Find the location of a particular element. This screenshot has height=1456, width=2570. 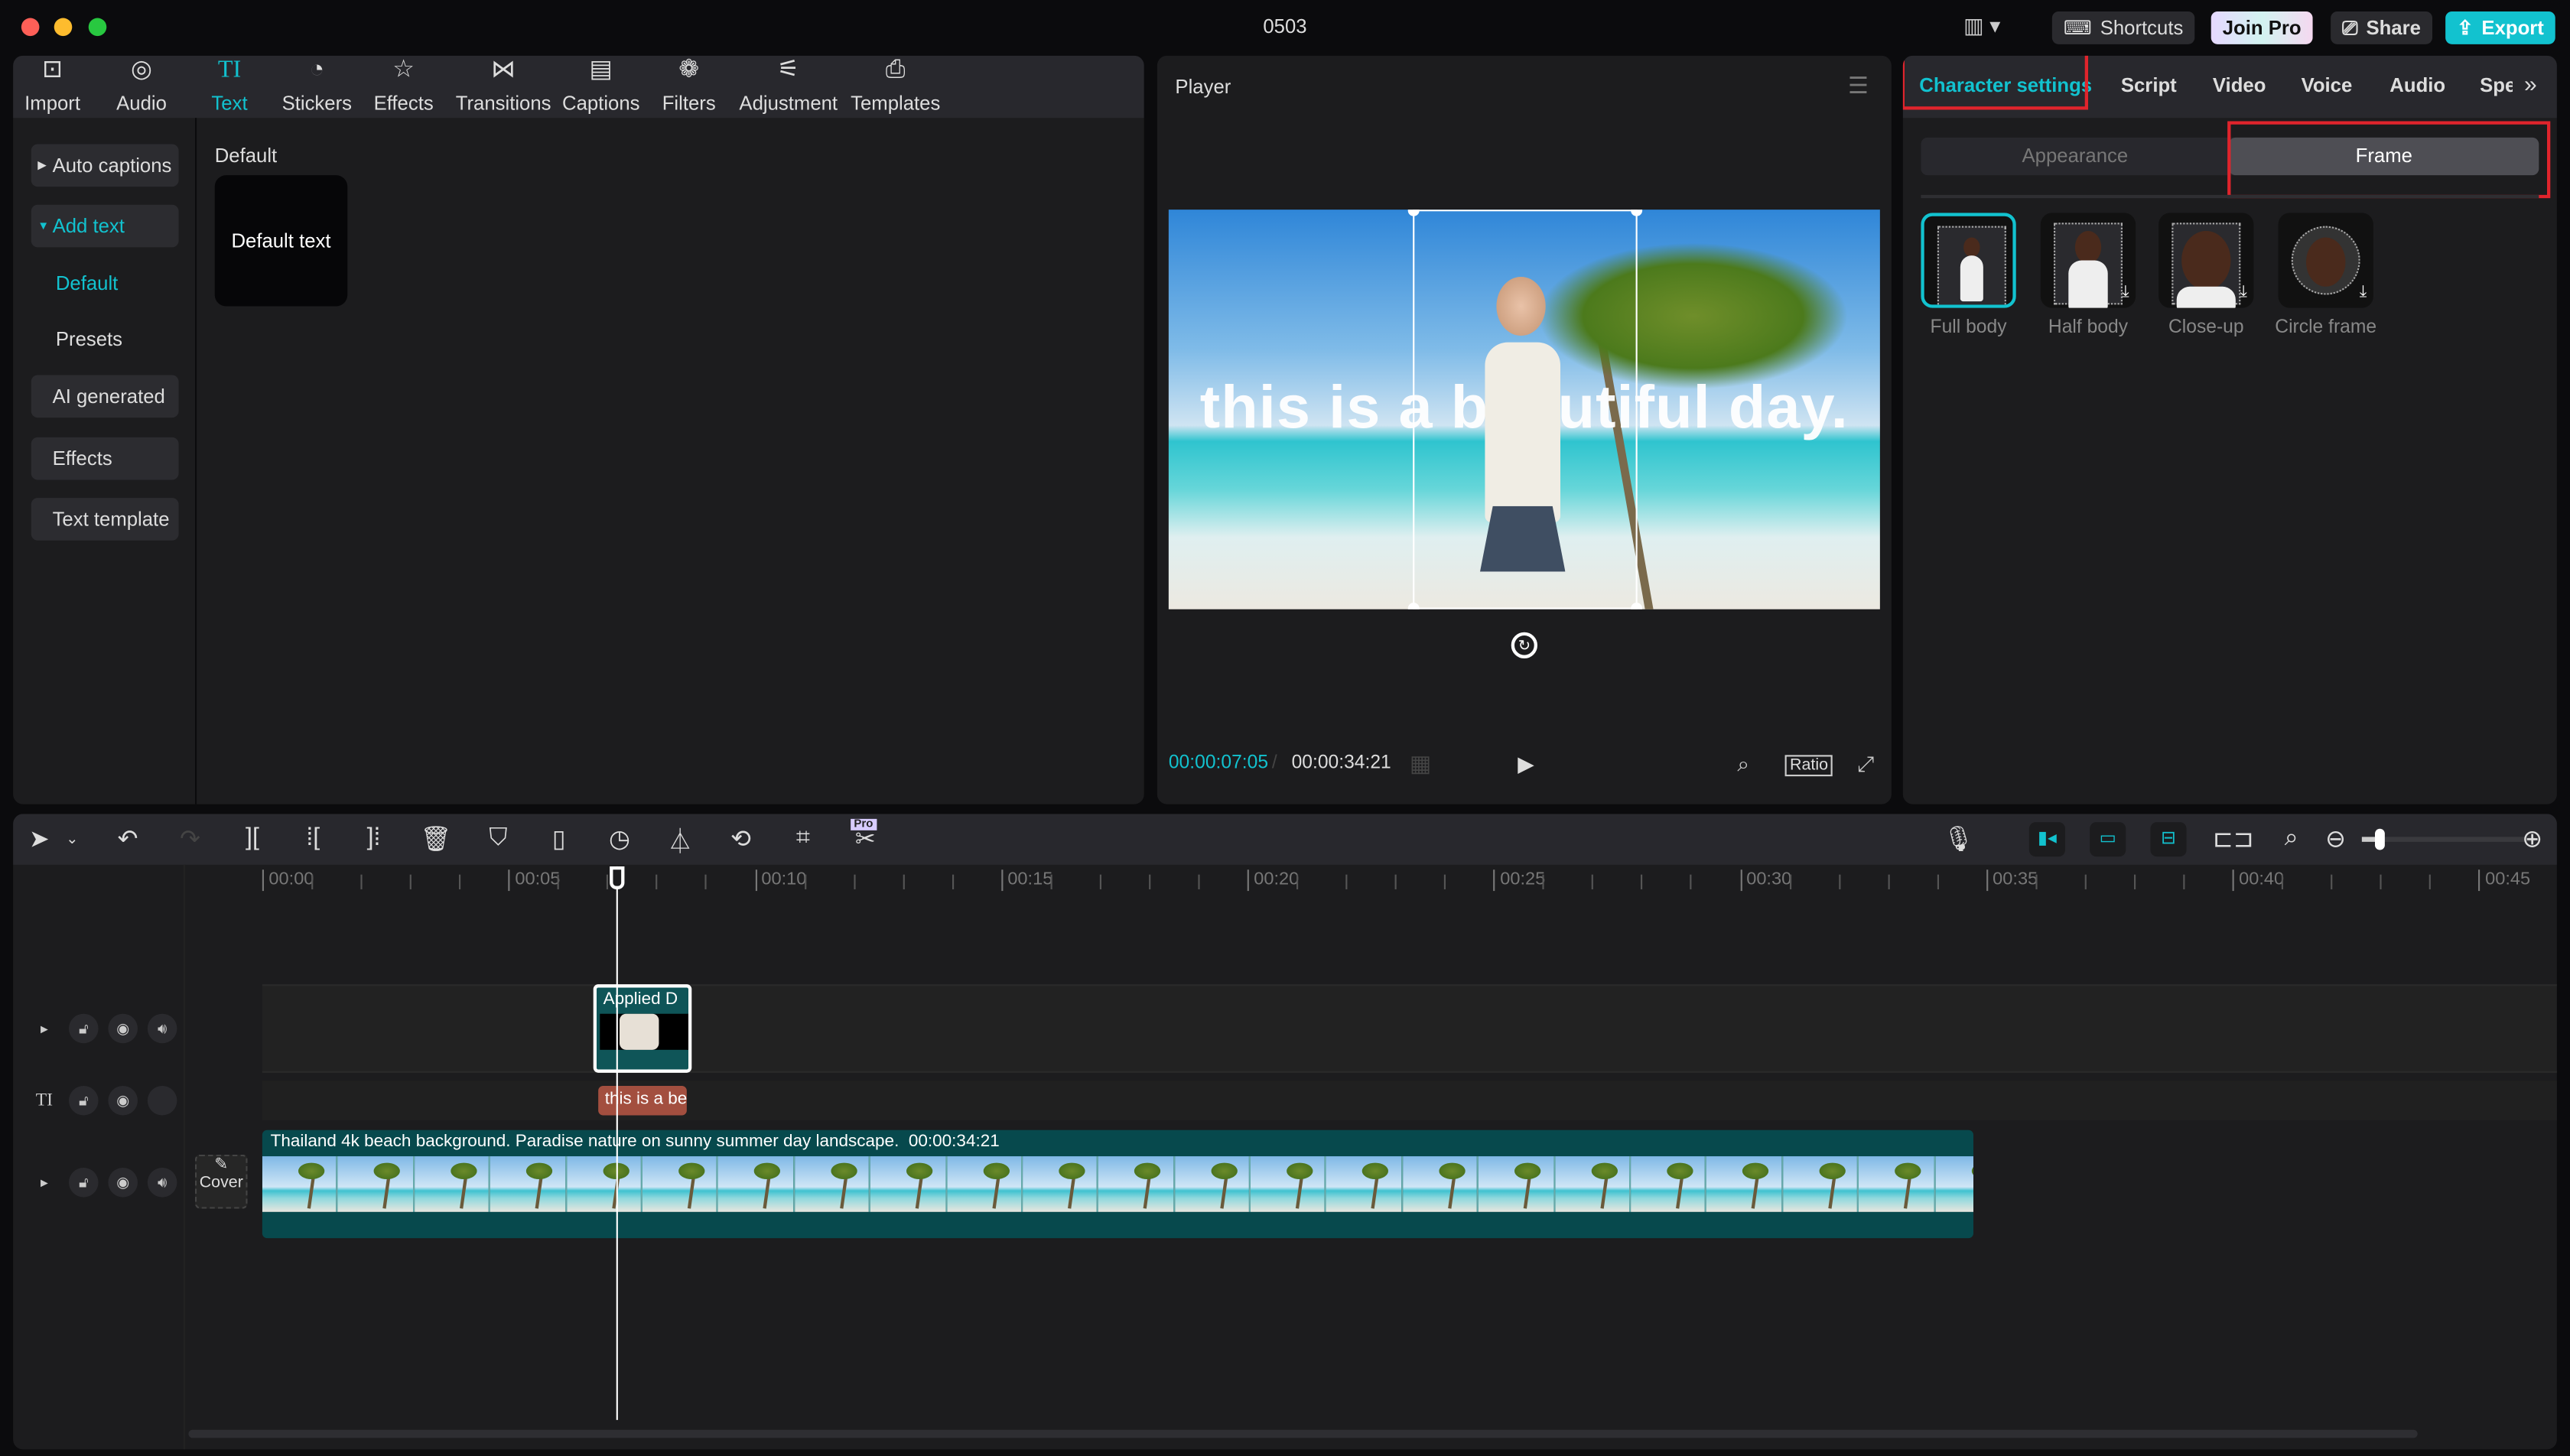

toolbar-stickers: ◔ Stickers is located at coordinates (317, 87).